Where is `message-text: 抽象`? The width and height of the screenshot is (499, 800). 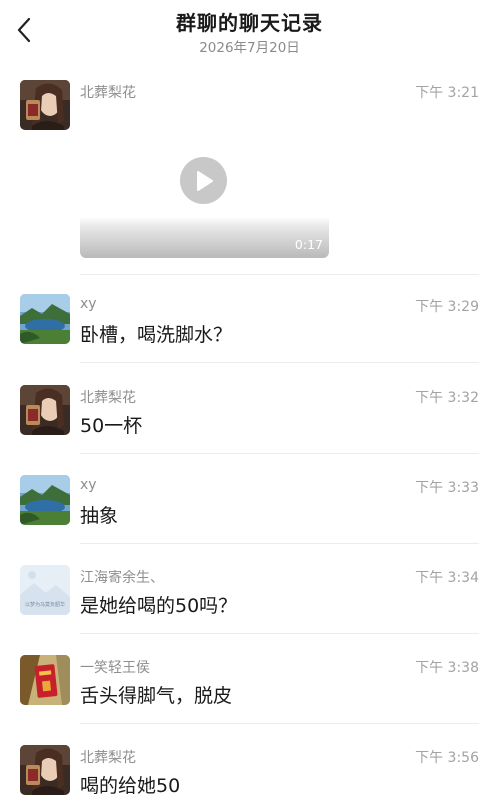
message-text: 抽象 is located at coordinates (99, 516).